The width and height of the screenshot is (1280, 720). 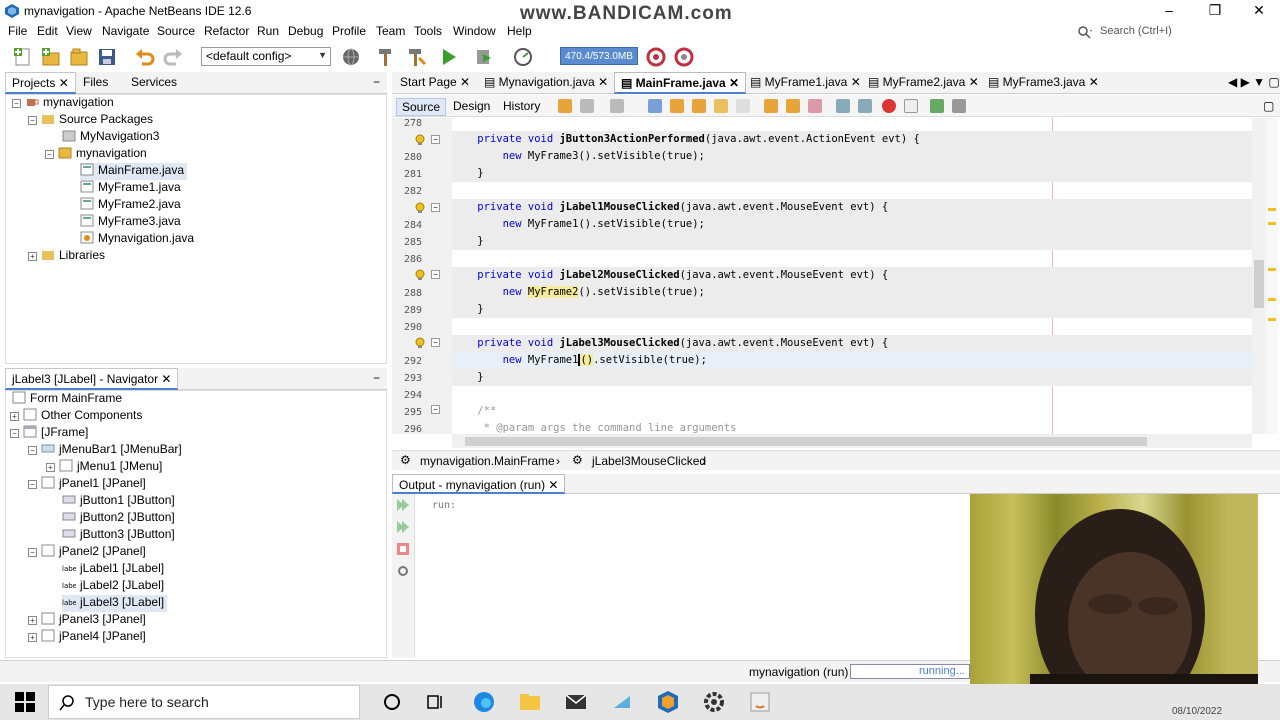 What do you see at coordinates (622, 702) in the screenshot?
I see `app-icon` at bounding box center [622, 702].